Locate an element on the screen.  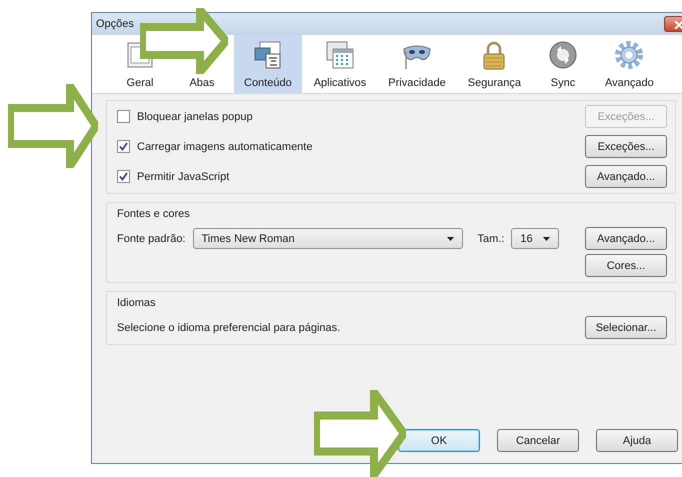
checkbox-label: Bloquear janelas popup is located at coordinates (195, 116).